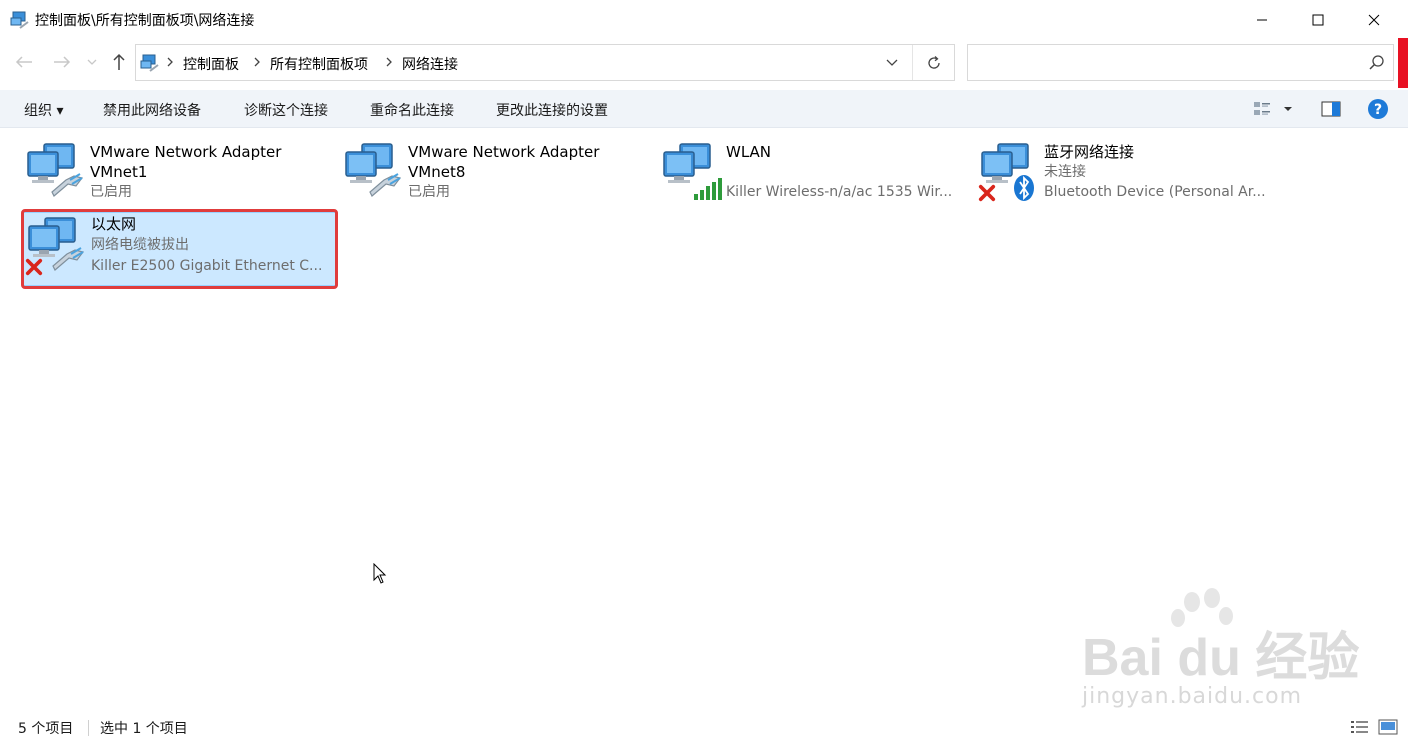 This screenshot has height=742, width=1408. What do you see at coordinates (1377, 63) in the screenshot?
I see `search-icon` at bounding box center [1377, 63].